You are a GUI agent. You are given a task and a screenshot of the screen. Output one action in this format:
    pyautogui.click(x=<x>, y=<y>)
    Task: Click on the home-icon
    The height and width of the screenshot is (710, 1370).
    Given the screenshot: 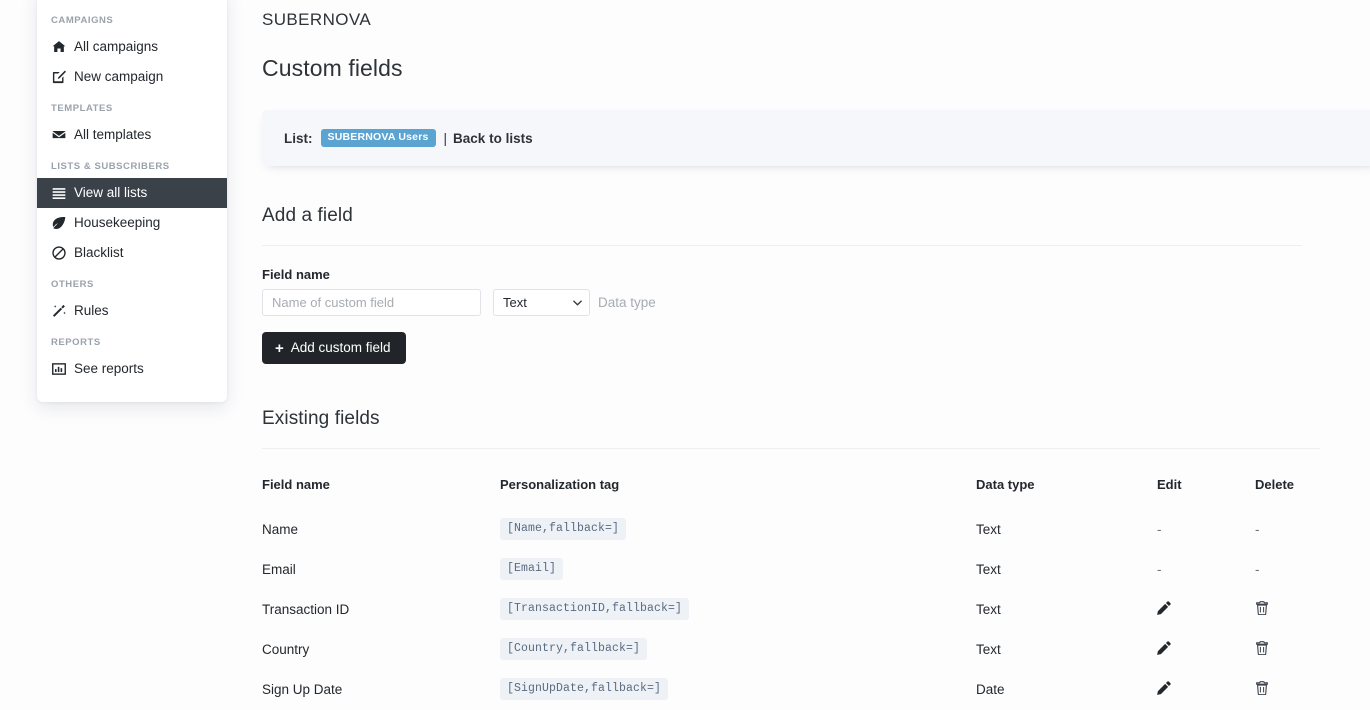 What is the action you would take?
    pyautogui.click(x=58, y=47)
    